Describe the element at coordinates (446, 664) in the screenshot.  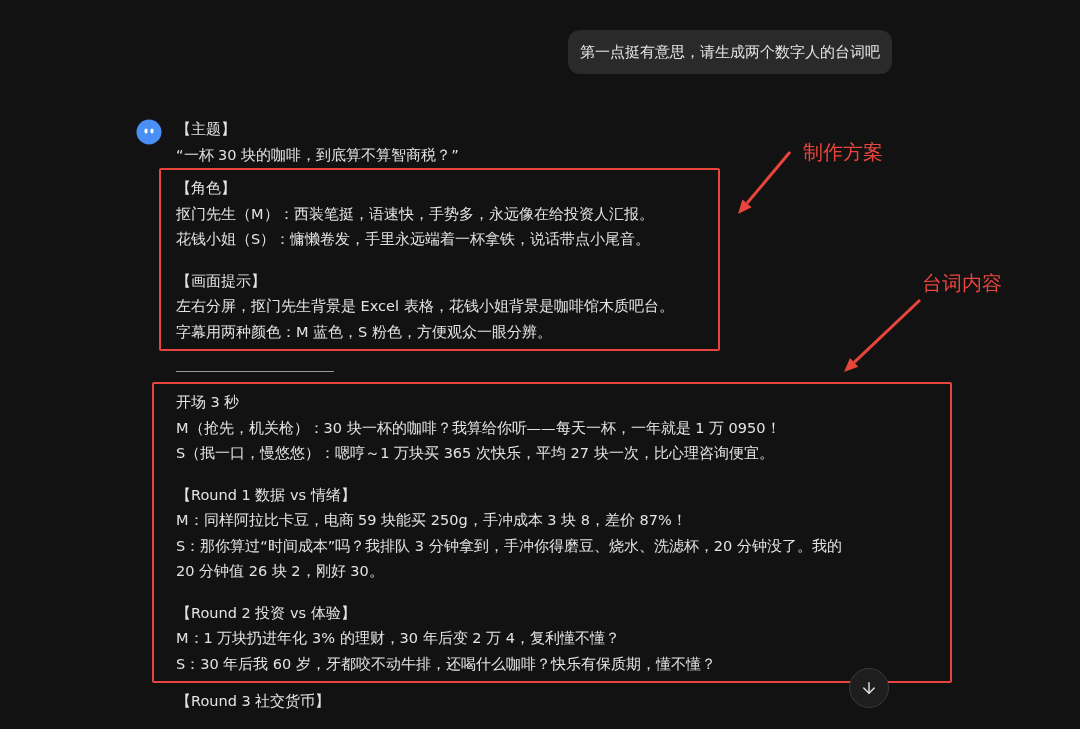
I see `text-line: S：30 年后我 60 岁，牙都咬不动牛排，还喝什么咖啡？快乐有保质期，懂不懂？` at that location.